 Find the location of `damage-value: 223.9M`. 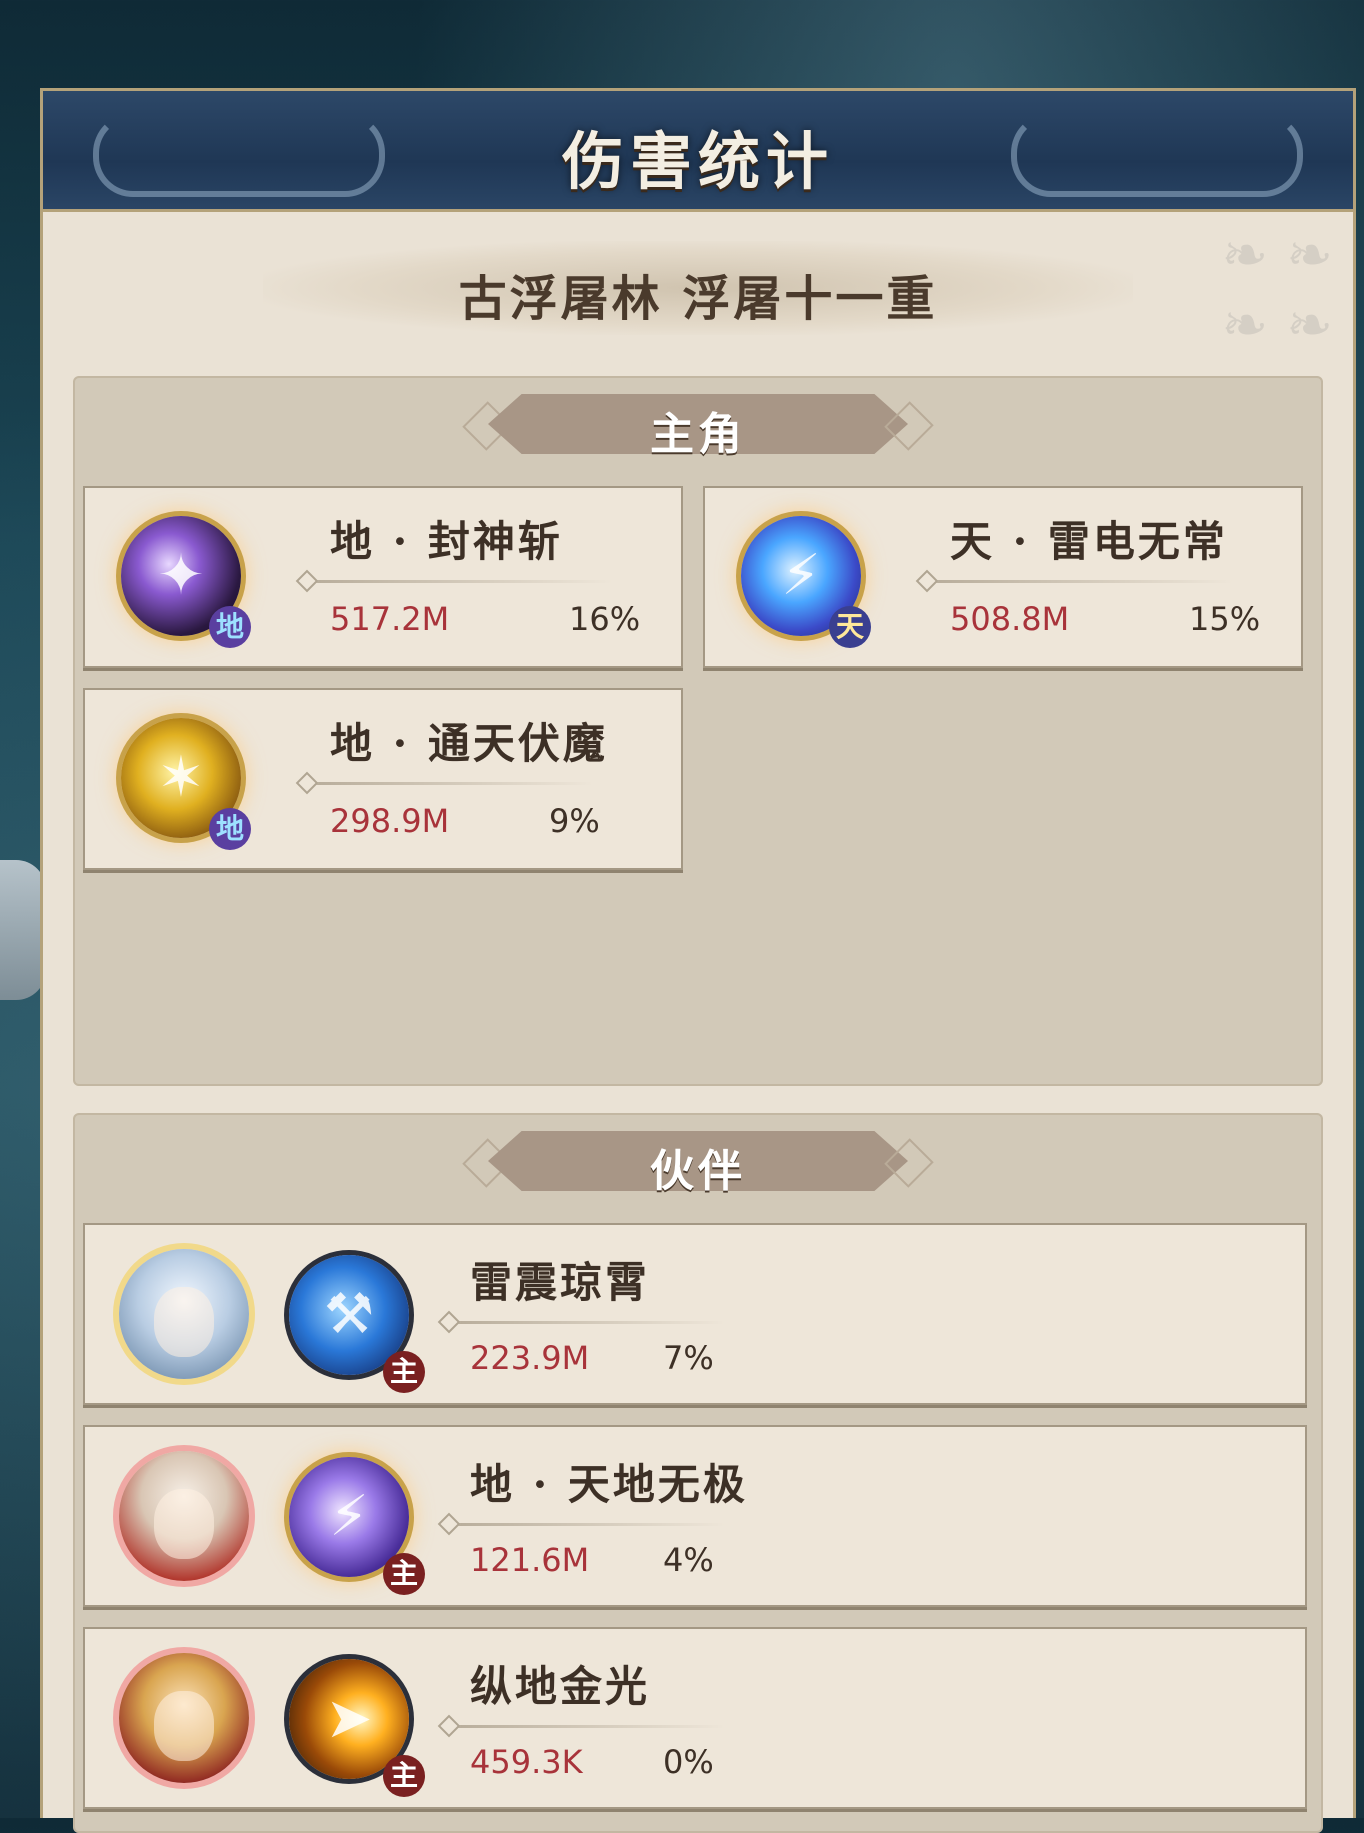

damage-value: 223.9M is located at coordinates (530, 1358).